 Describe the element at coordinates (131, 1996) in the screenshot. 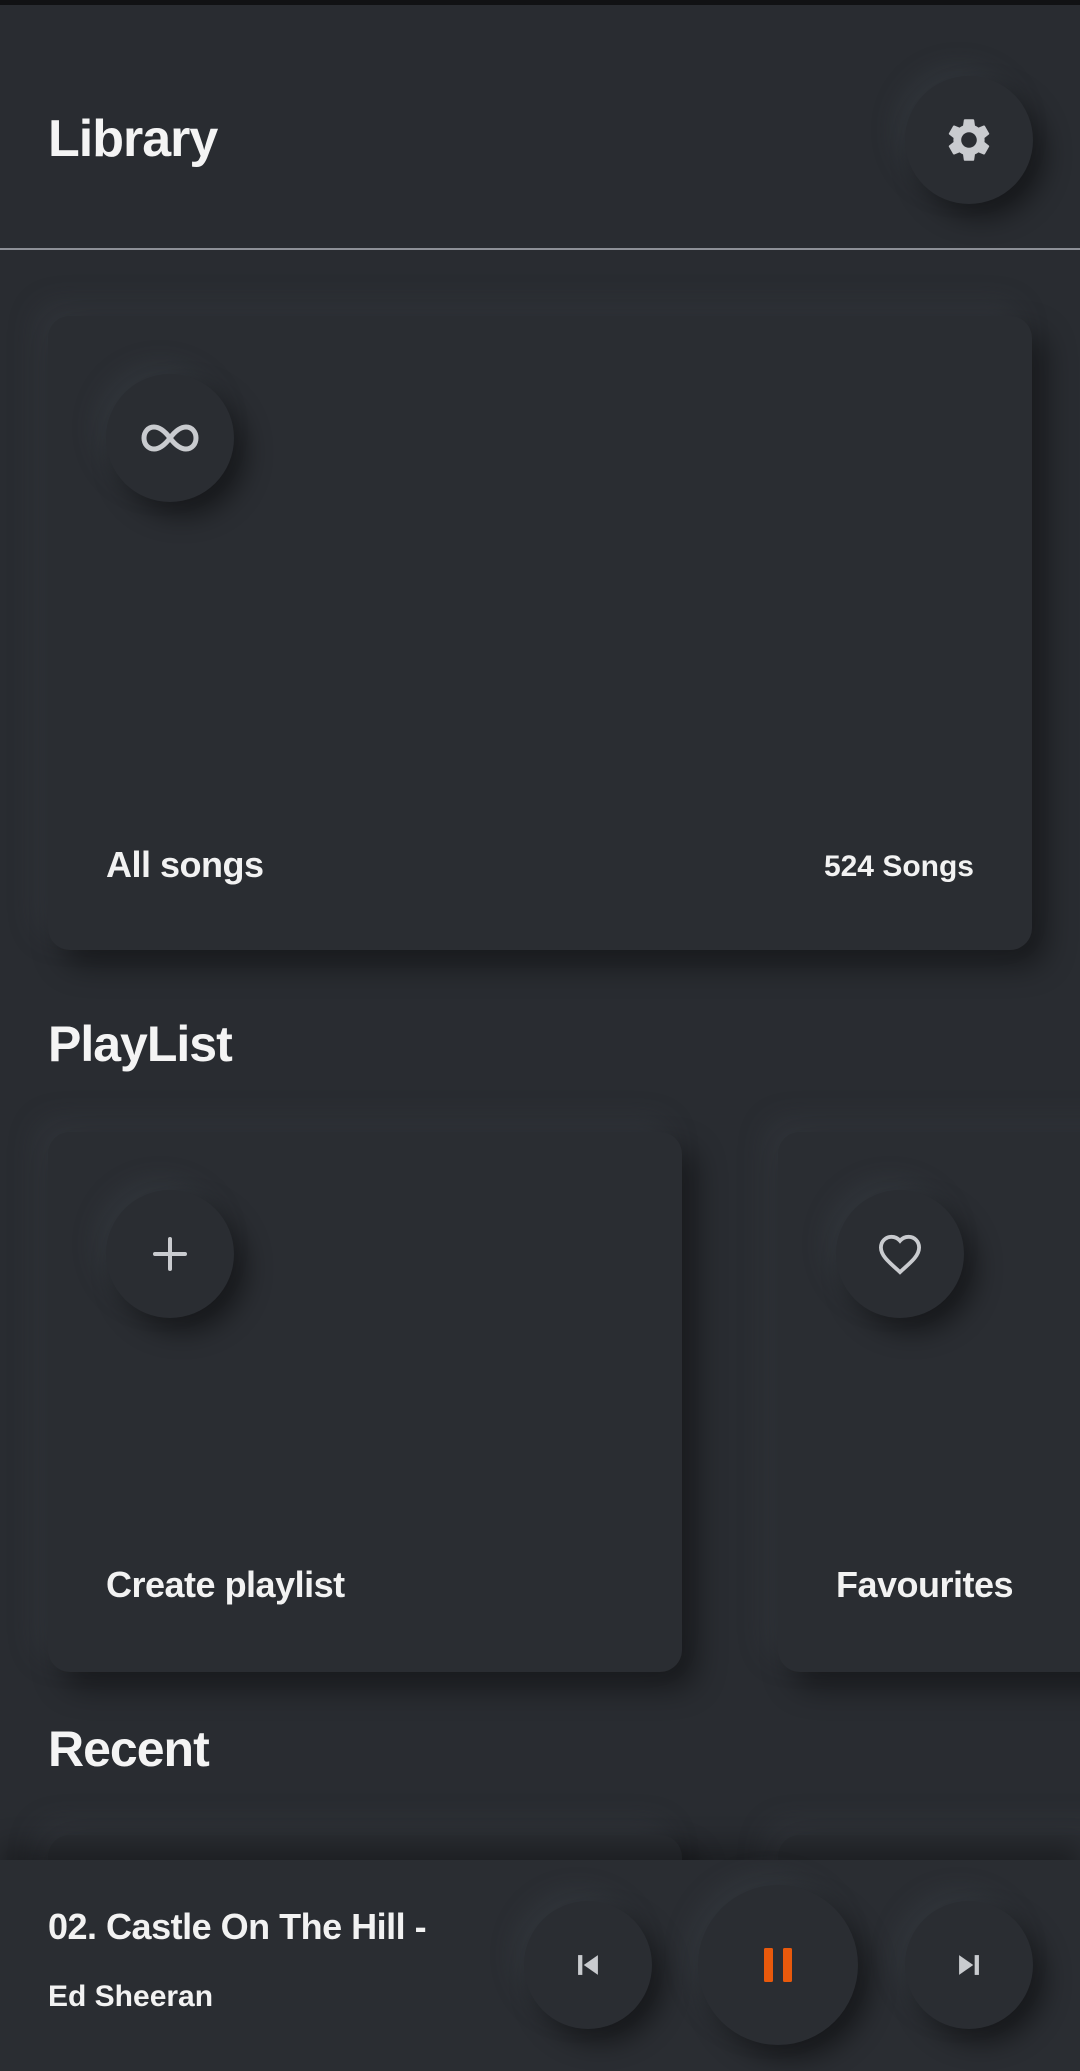

I see `now-playing-artist: Ed Sheeran` at that location.